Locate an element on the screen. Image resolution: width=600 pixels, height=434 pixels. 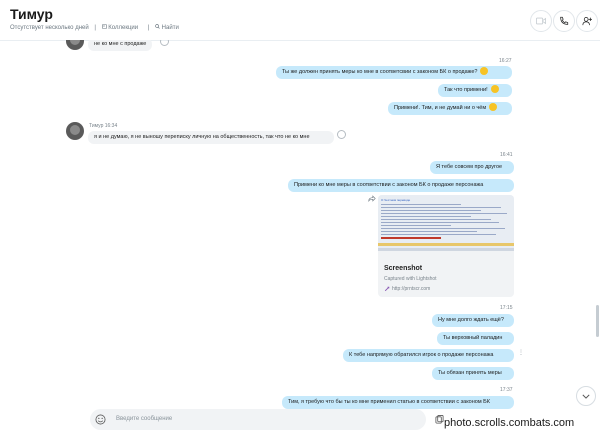
add-participant-button is located at coordinates (587, 21).